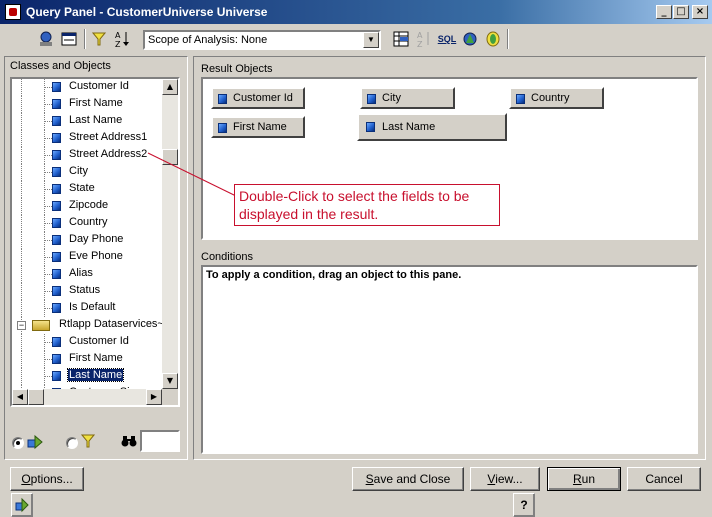 The image size is (712, 517). What do you see at coordinates (99, 39) in the screenshot?
I see `filter-icon` at bounding box center [99, 39].